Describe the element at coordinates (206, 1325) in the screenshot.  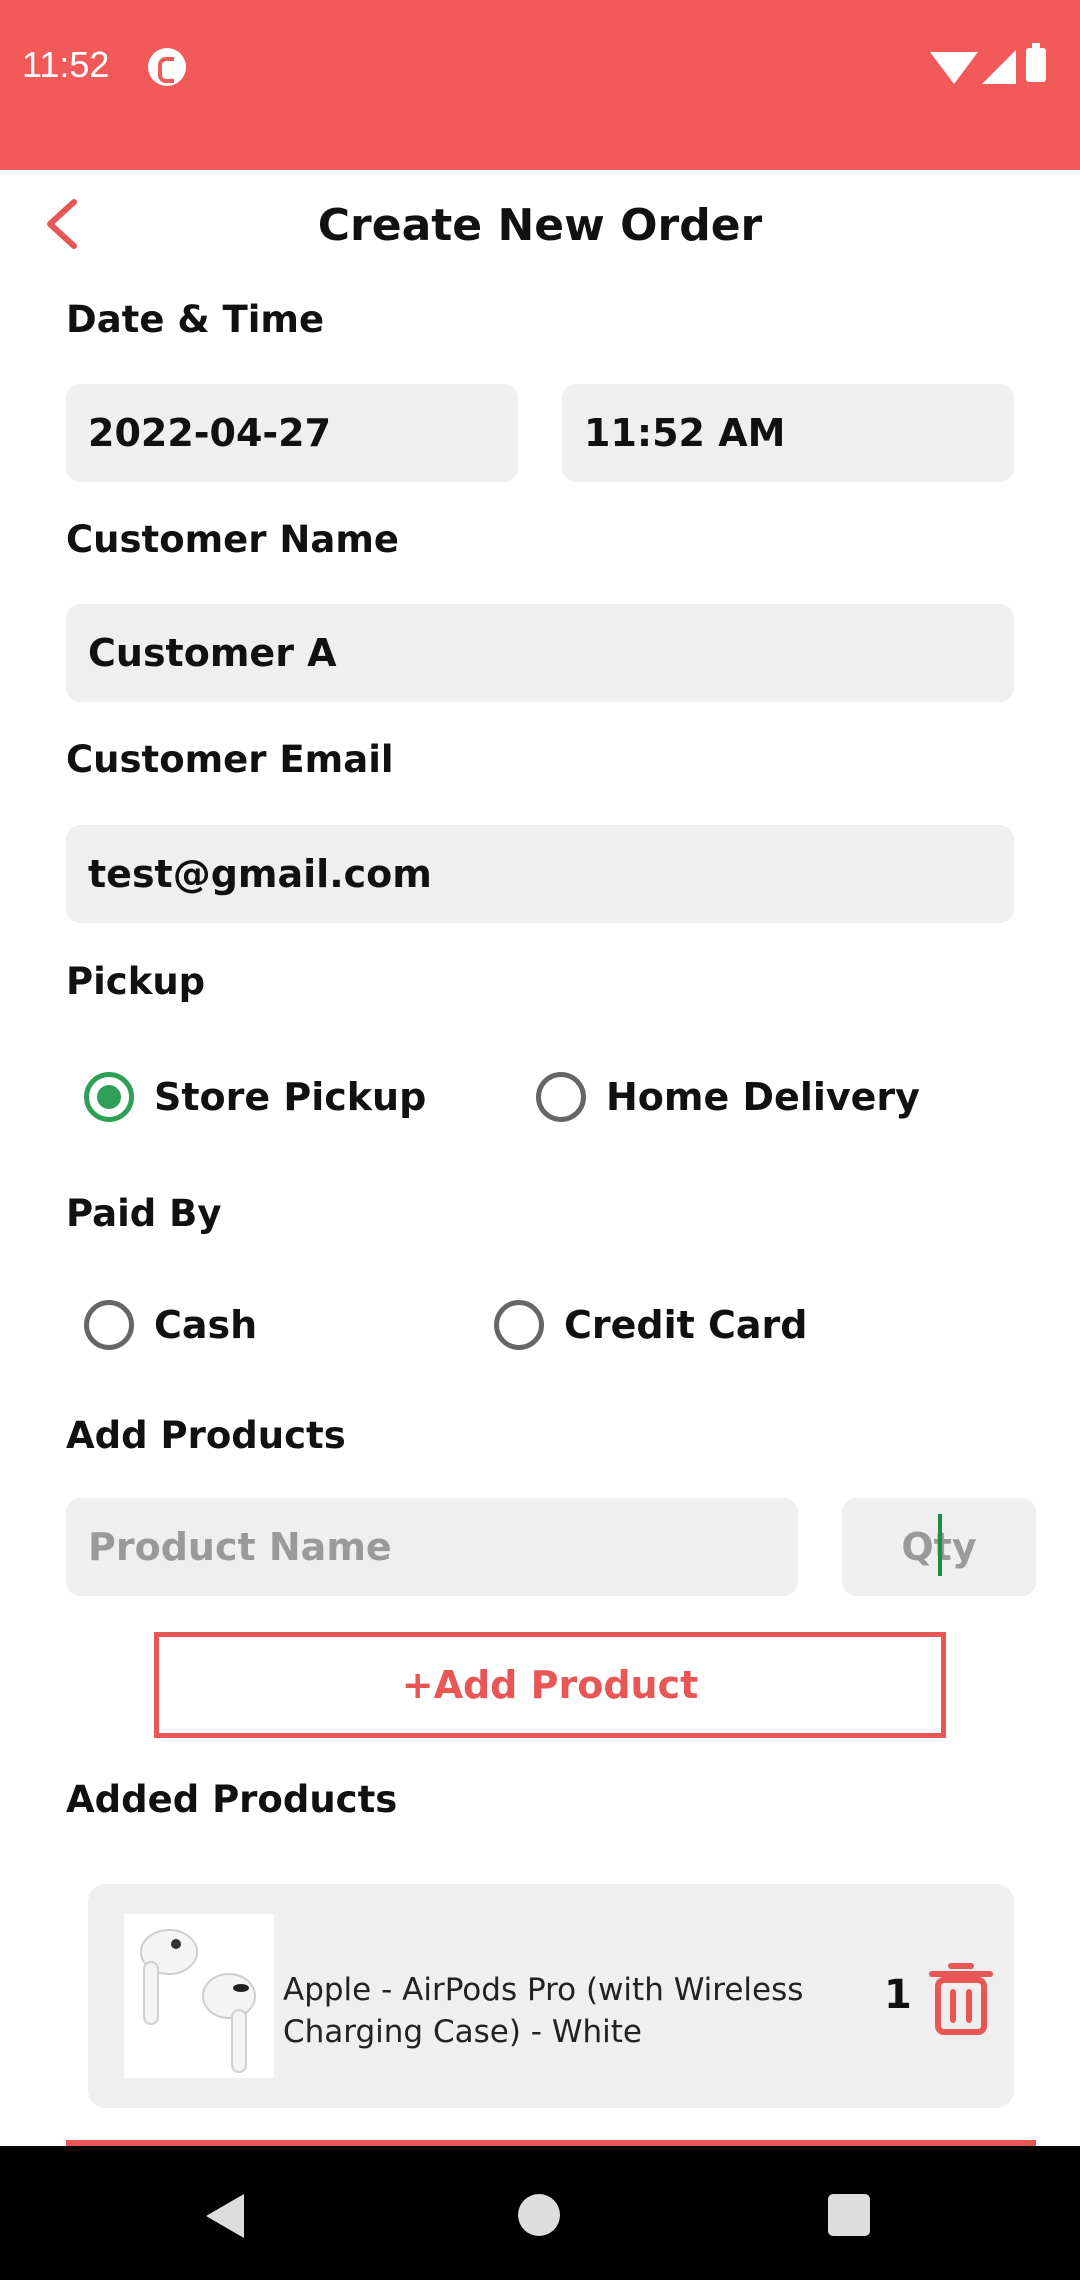
I see `cash-label: Cash` at that location.